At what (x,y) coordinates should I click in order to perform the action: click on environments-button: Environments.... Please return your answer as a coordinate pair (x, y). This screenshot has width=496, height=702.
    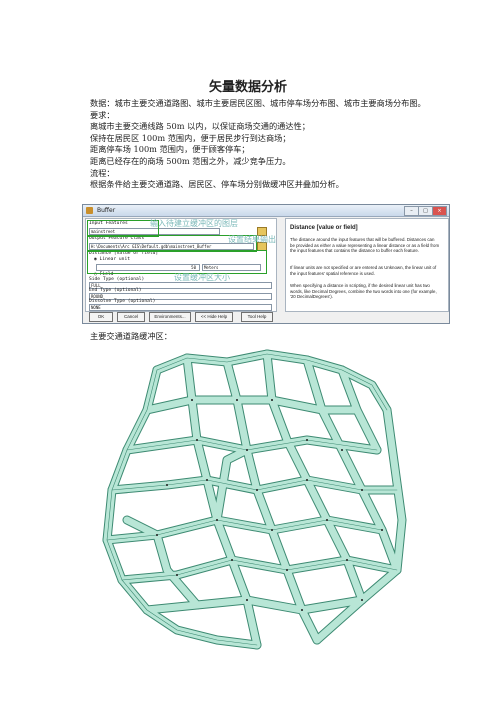
    Looking at the image, I should click on (170, 317).